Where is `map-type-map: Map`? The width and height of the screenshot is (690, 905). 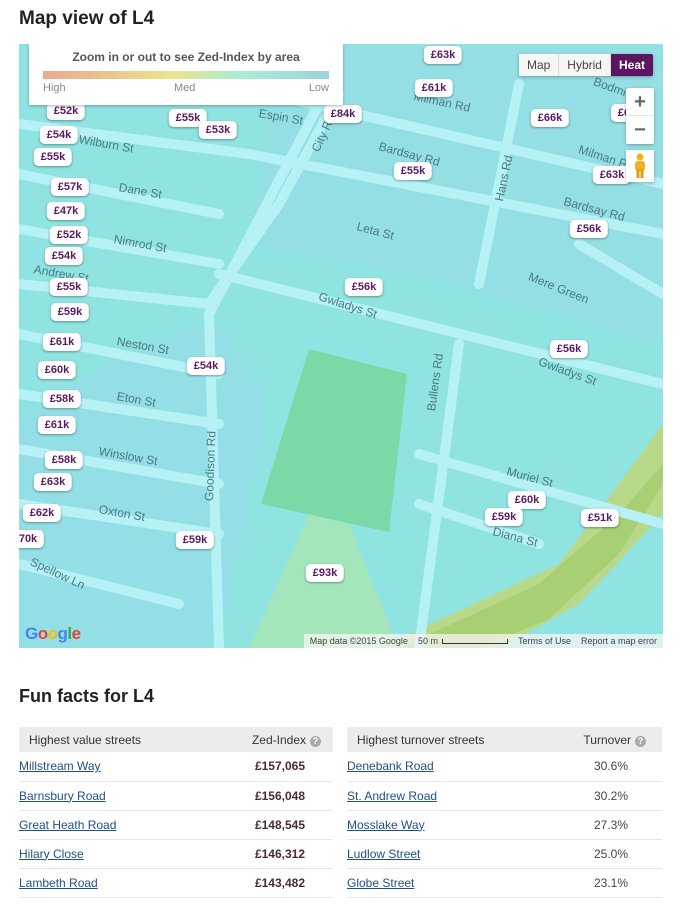
map-type-map: Map is located at coordinates (539, 65).